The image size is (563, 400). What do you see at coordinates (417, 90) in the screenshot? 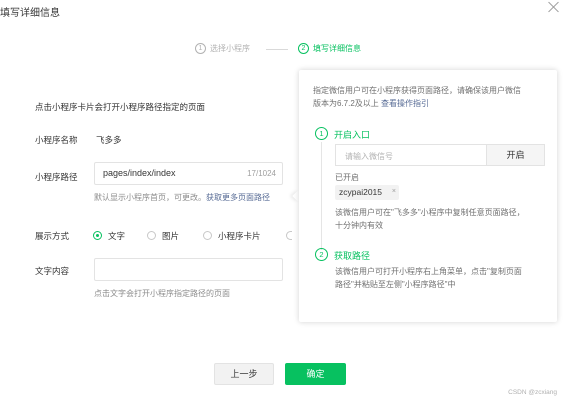
I see `panel-intro-line1: 指定微信用户可在小程序获得页面路径，请确保该用户微信` at bounding box center [417, 90].